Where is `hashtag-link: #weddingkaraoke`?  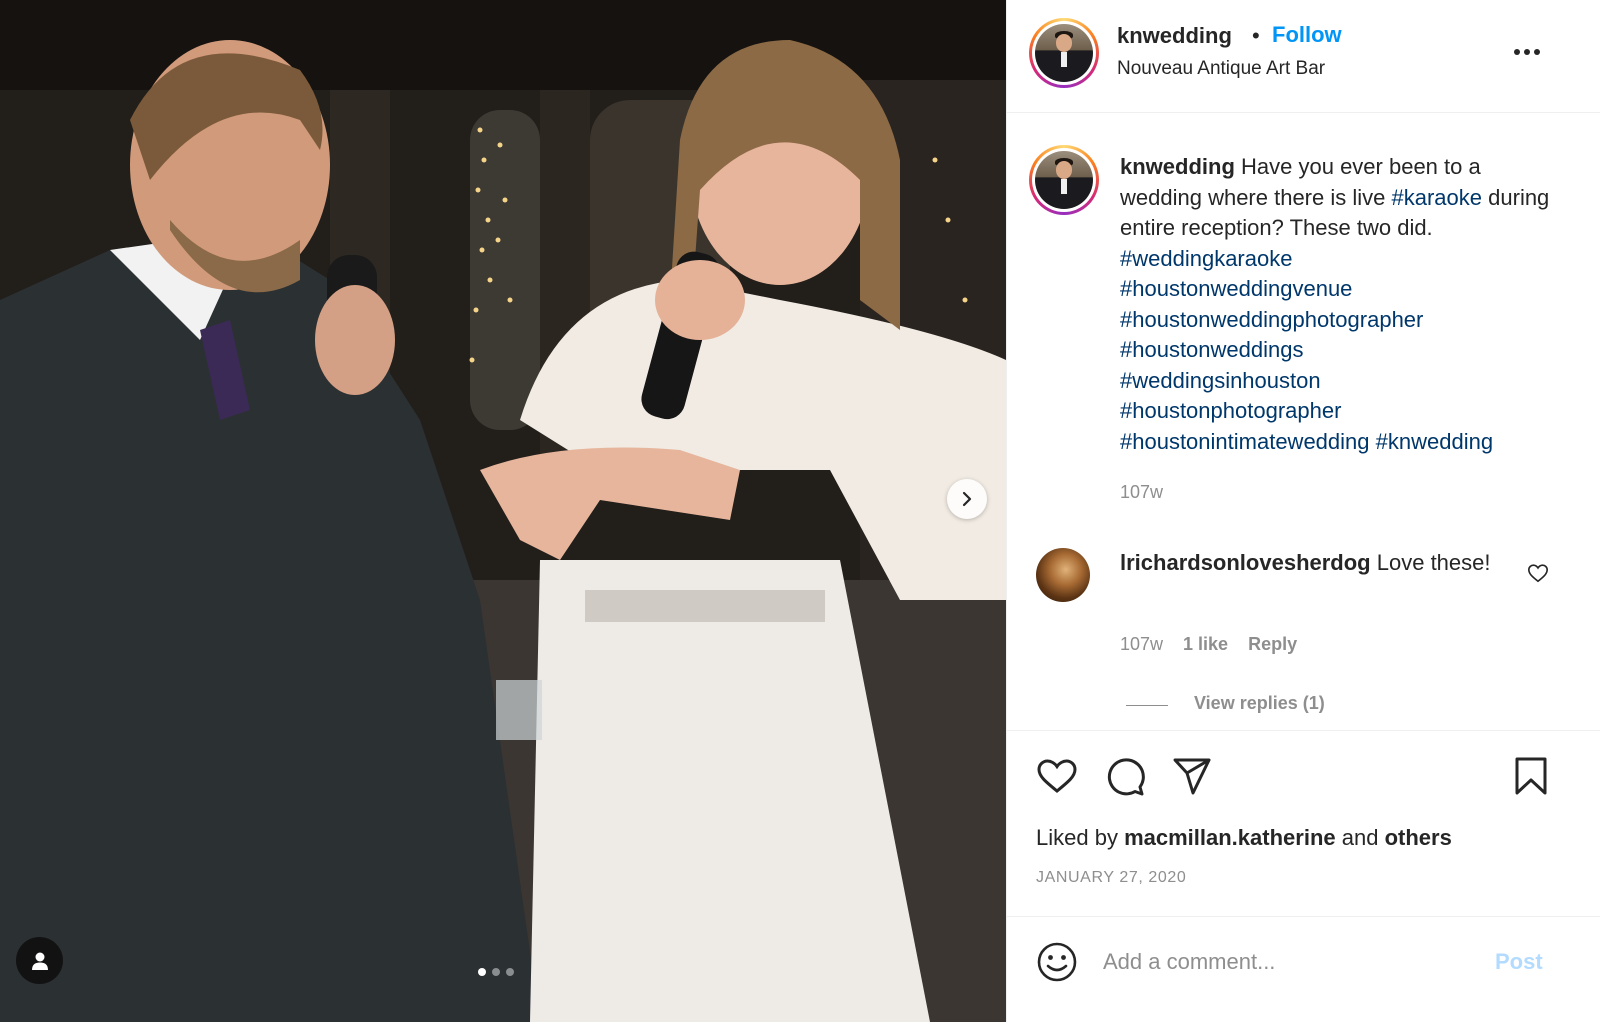
hashtag-link: #weddingkaraoke is located at coordinates (1206, 258).